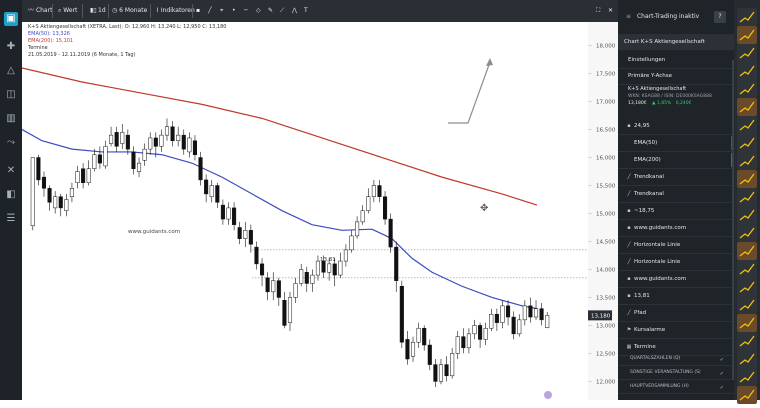  Describe the element at coordinates (67, 11) in the screenshot. I see `wert-button: ⌕ Wert` at that location.